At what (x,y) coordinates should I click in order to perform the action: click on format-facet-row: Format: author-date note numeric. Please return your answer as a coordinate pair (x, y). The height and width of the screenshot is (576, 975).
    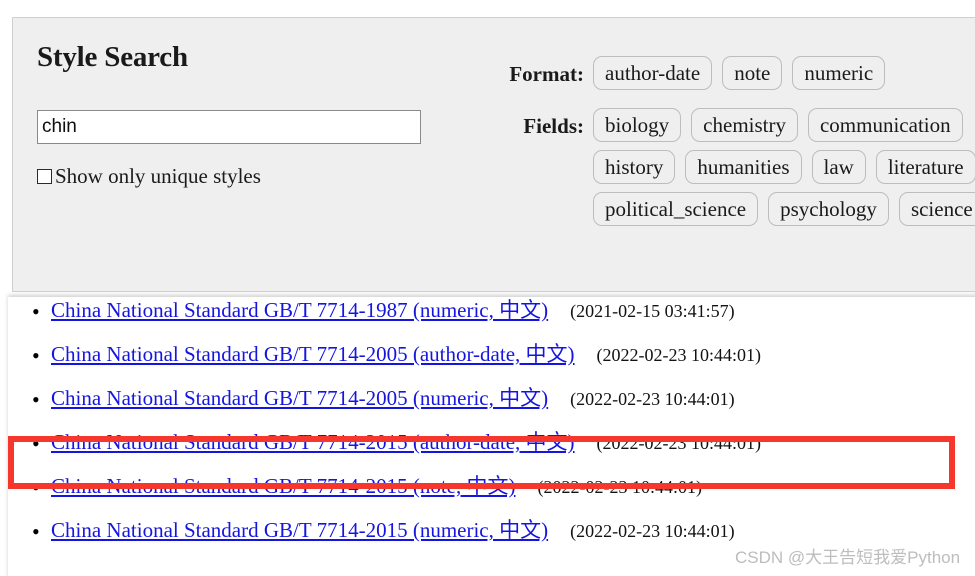
    Looking at the image, I should click on (729, 77).